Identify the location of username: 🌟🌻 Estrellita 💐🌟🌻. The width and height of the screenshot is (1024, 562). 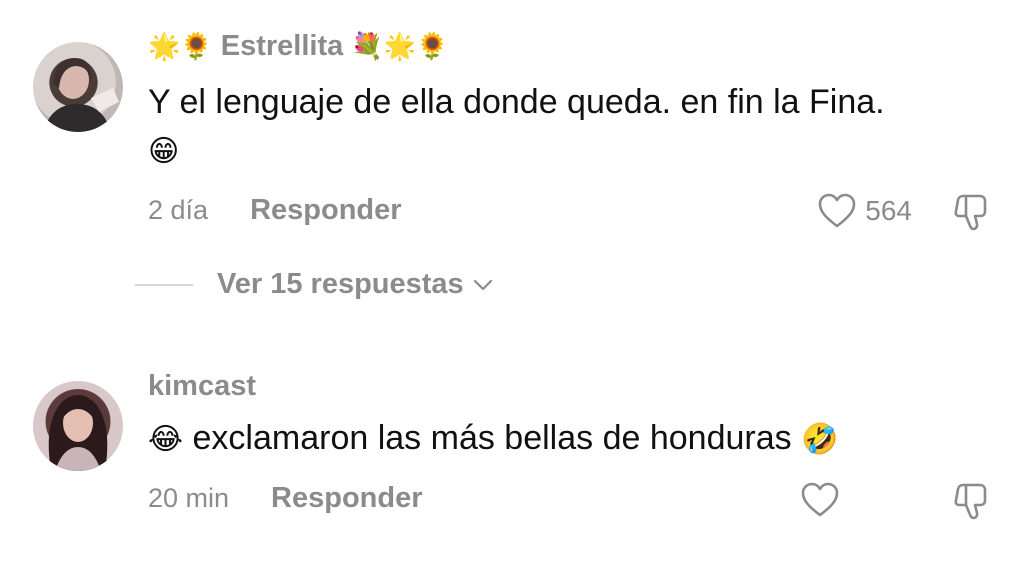
(298, 46).